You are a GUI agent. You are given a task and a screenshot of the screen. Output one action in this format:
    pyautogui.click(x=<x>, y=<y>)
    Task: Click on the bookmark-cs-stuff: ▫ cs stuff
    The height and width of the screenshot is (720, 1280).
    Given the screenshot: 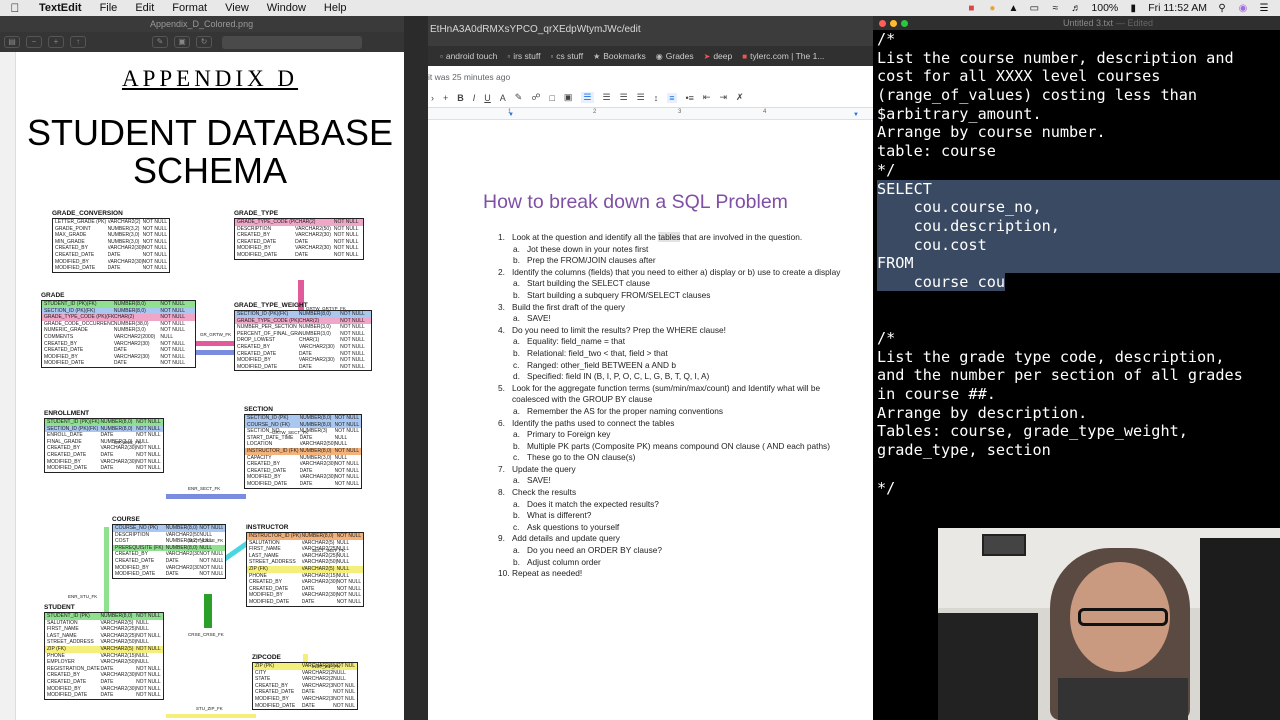 What is the action you would take?
    pyautogui.click(x=566, y=56)
    